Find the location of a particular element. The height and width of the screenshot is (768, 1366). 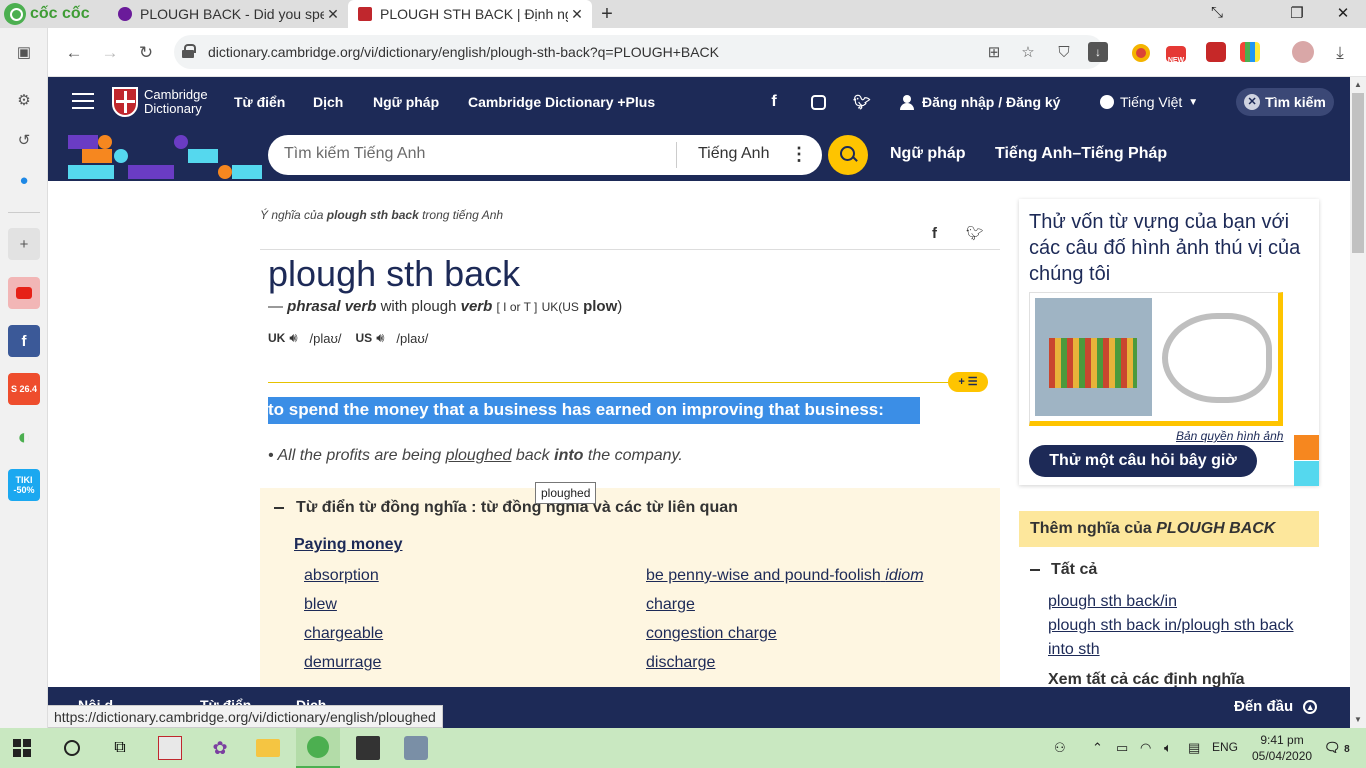

thesaurus-item: chargeable is located at coordinates (343, 634).